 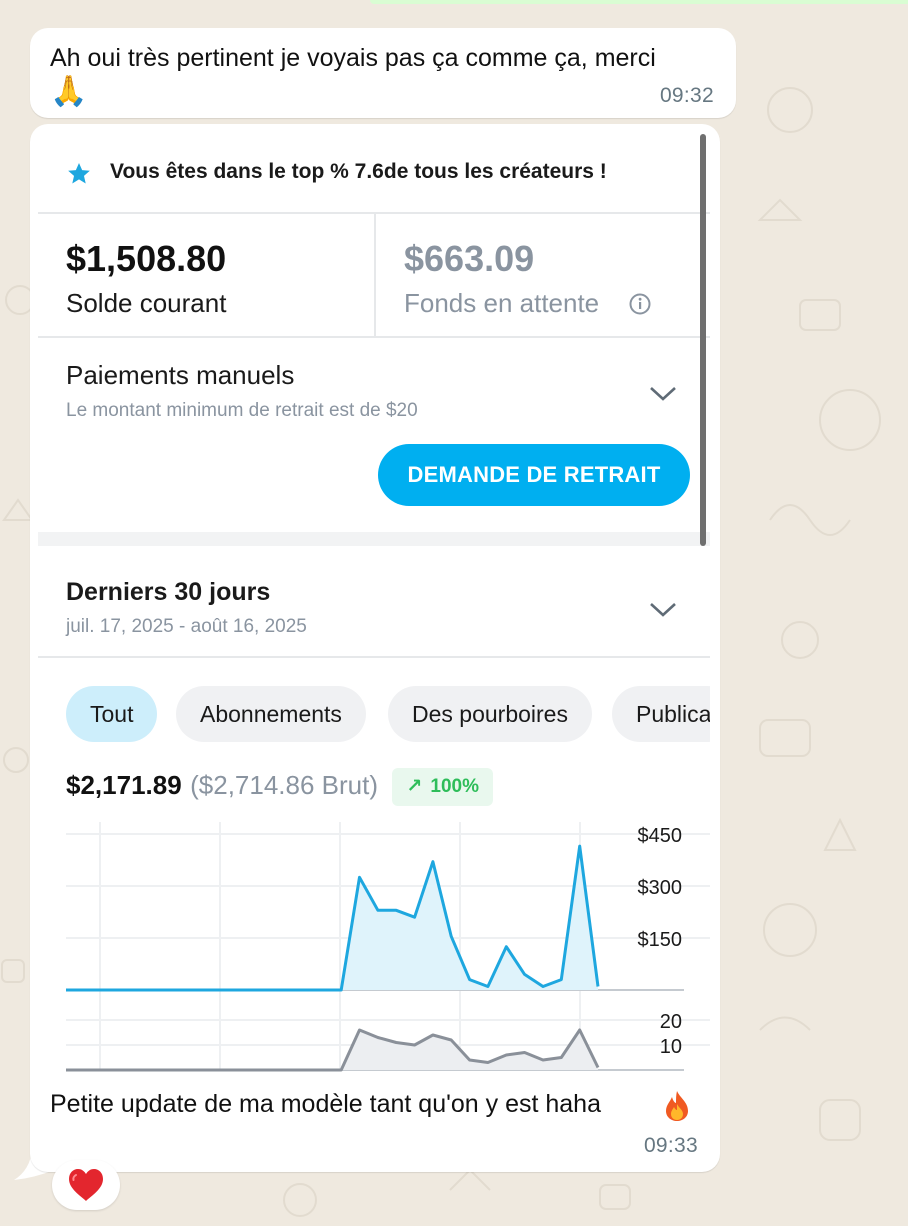 I want to click on chip-subscriptions: Abonnements, so click(x=271, y=714).